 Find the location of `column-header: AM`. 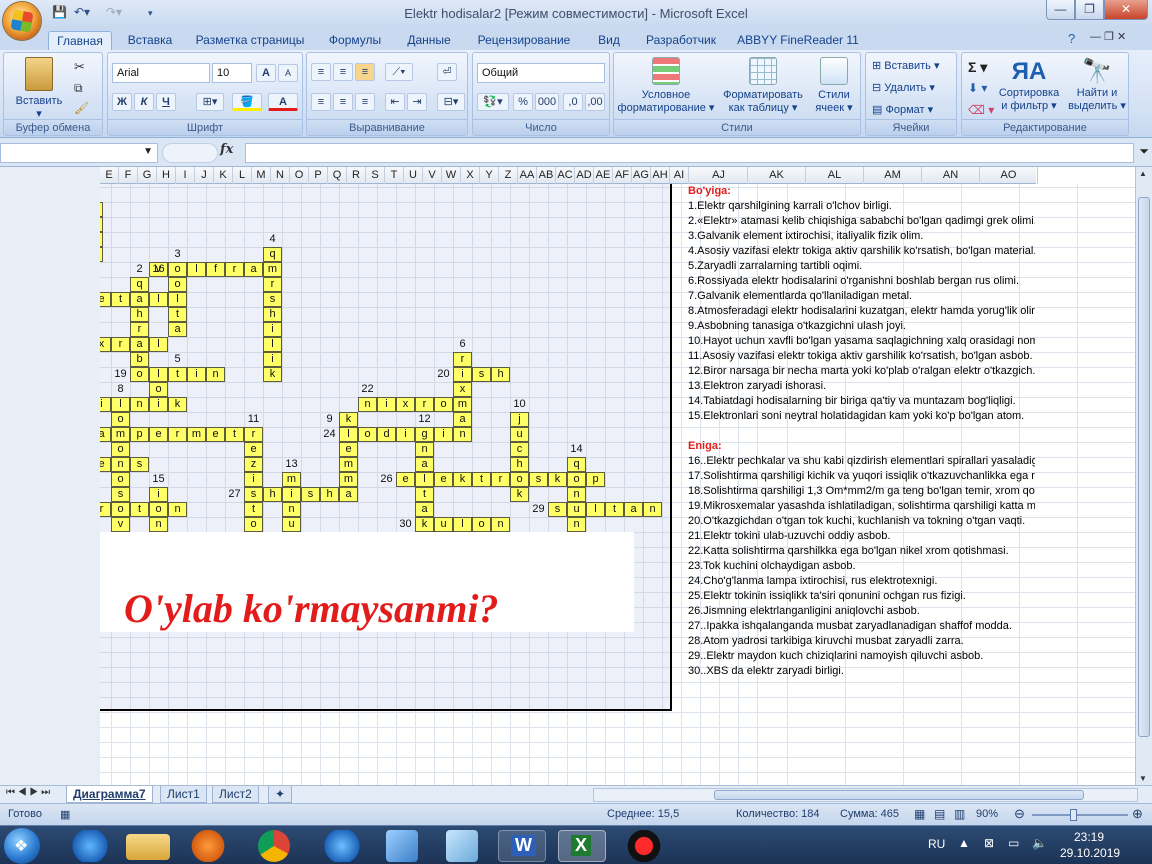

column-header: AM is located at coordinates (893, 175).